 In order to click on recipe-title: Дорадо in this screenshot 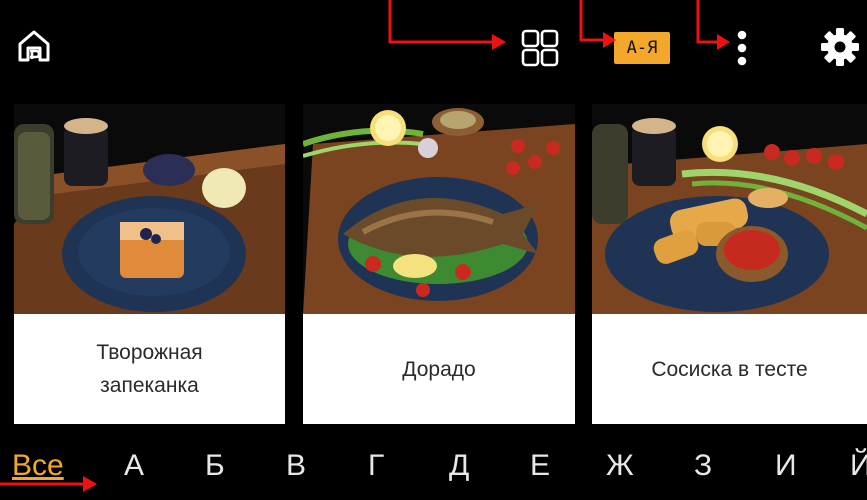, I will do `click(439, 369)`.